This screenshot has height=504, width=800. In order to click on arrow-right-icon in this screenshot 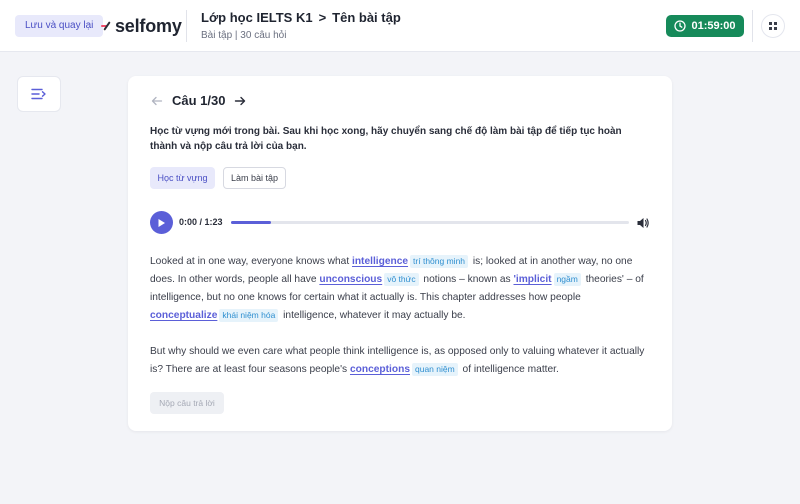, I will do `click(240, 100)`.